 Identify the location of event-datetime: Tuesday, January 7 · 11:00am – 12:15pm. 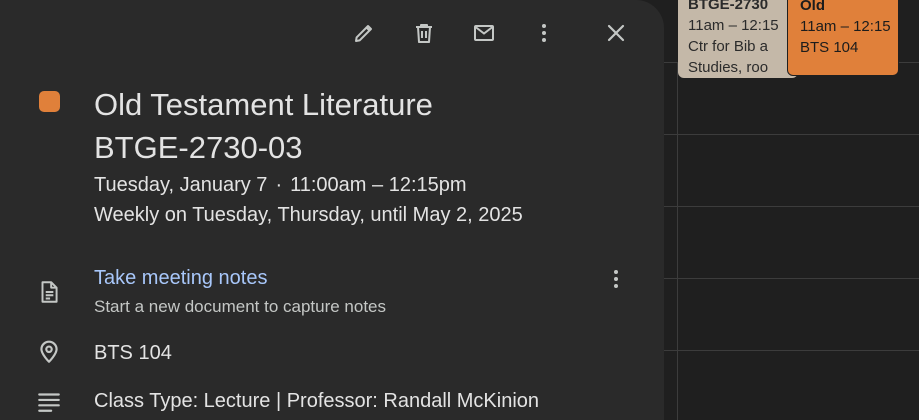
(308, 185).